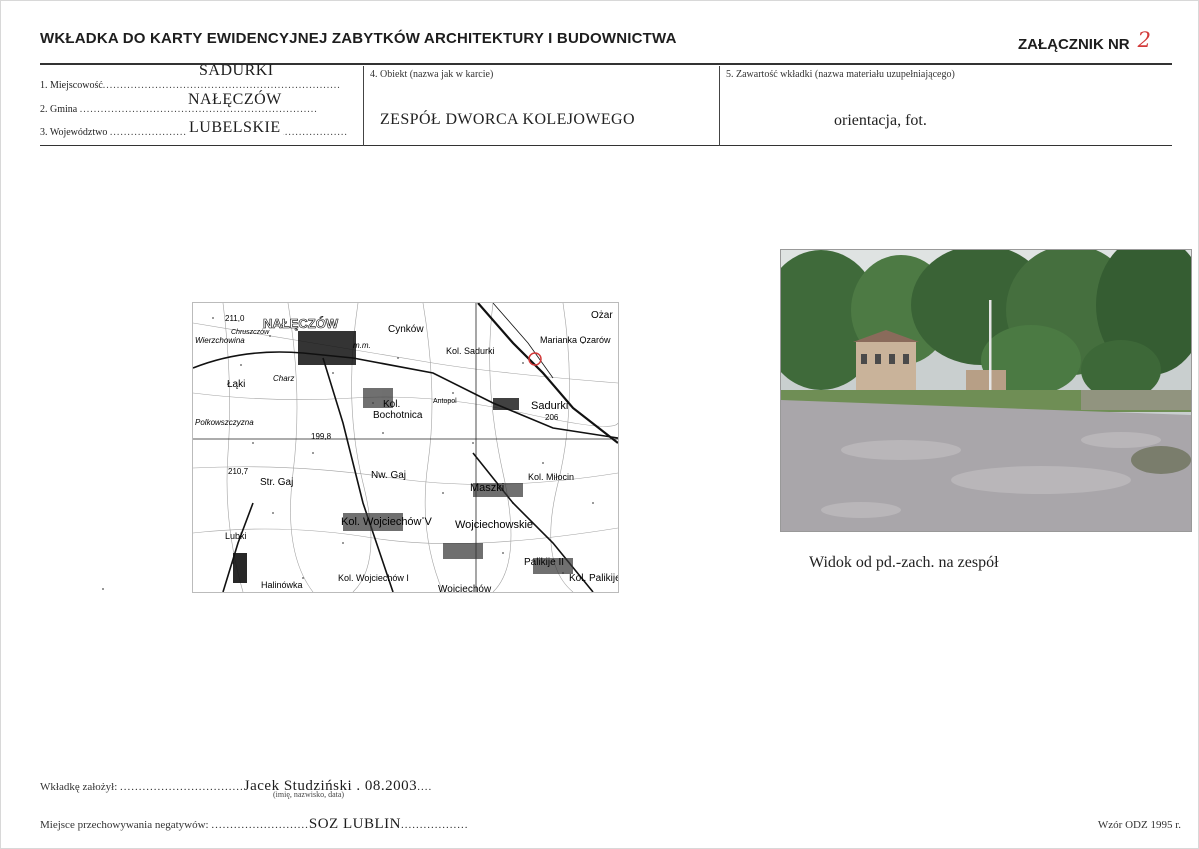  Describe the element at coordinates (602, 315) in the screenshot. I see `map-label: Ożar` at that location.